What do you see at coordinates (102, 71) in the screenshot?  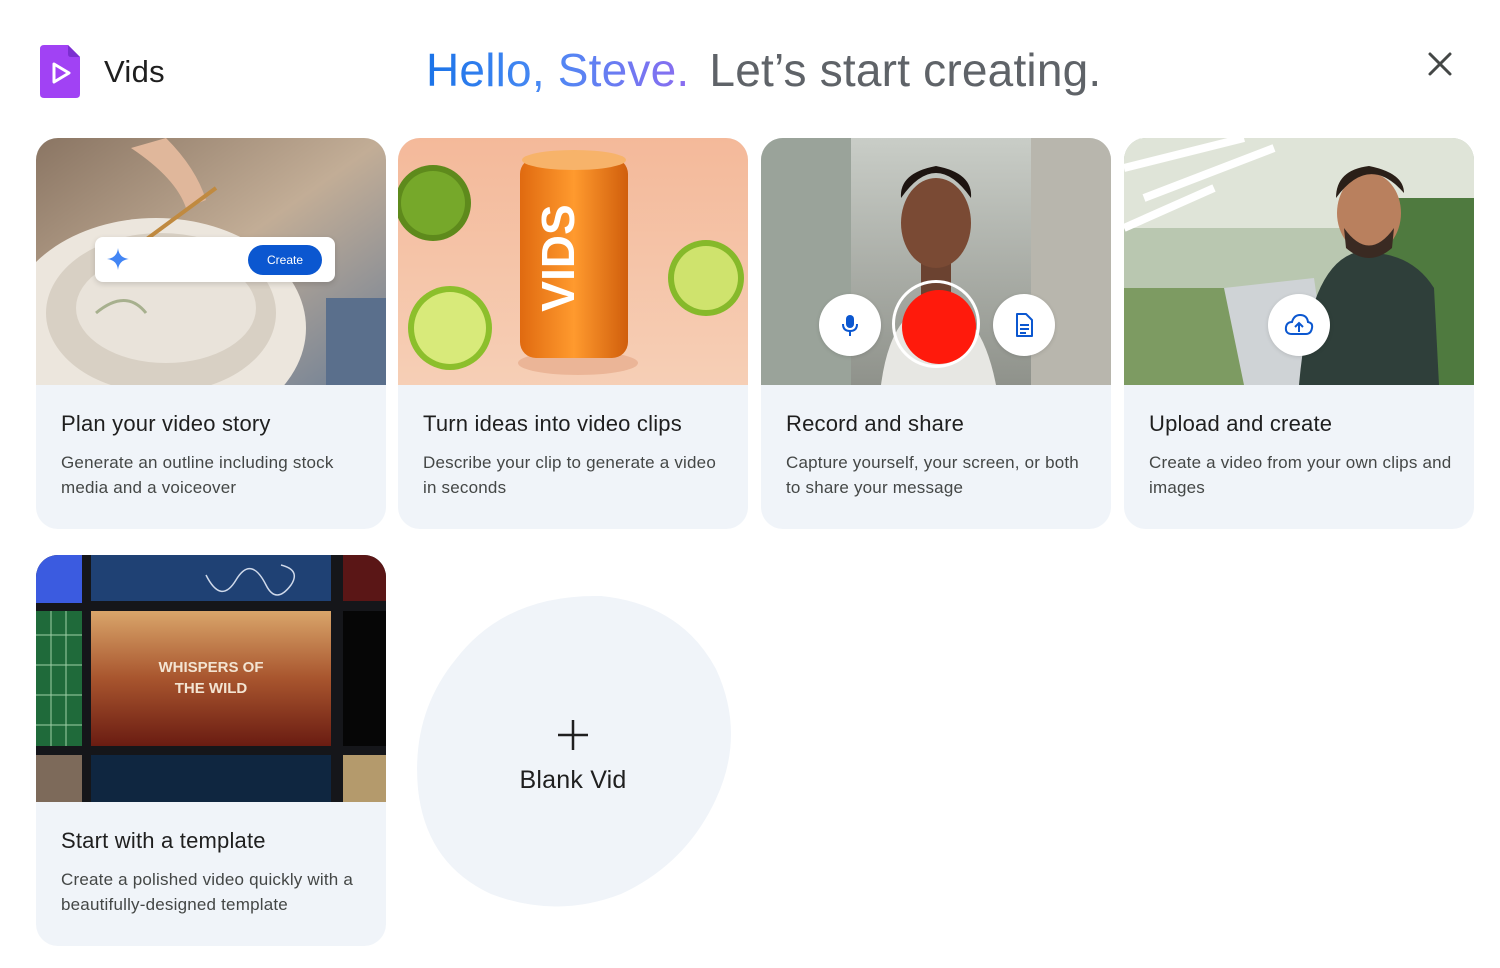 I see `app-brand: Vids` at bounding box center [102, 71].